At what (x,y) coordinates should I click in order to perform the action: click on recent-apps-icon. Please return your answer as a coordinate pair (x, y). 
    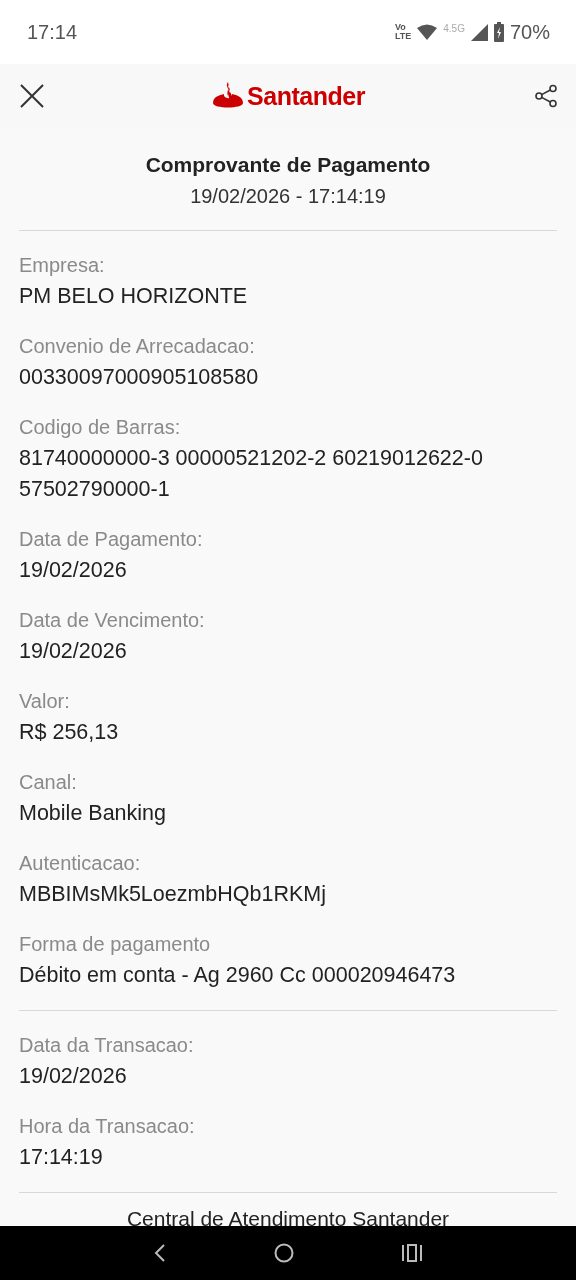
    Looking at the image, I should click on (412, 1253).